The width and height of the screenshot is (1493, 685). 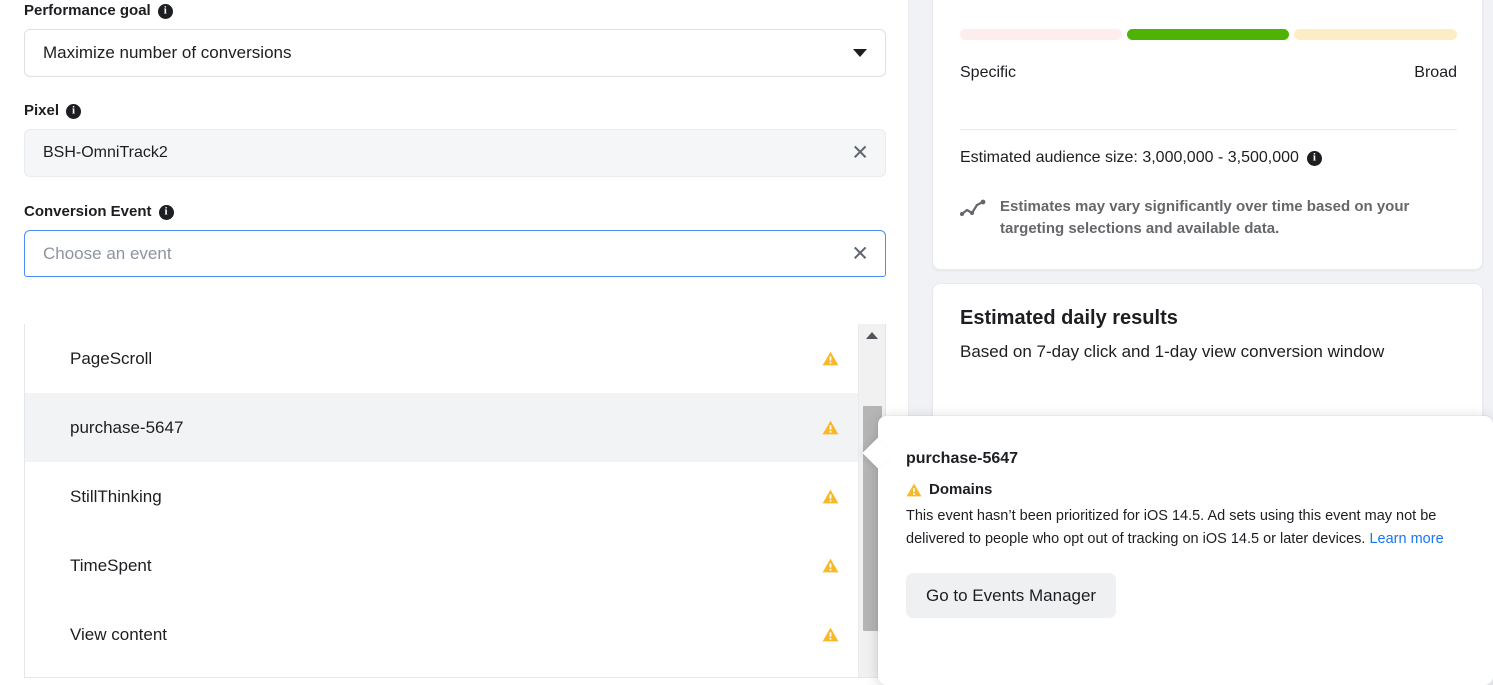 I want to click on tooltip-warning-heading: Domains, so click(x=1189, y=489).